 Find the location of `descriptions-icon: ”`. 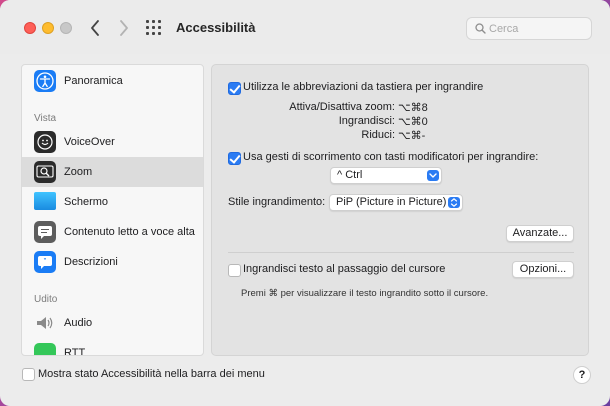

descriptions-icon: ” is located at coordinates (45, 262).